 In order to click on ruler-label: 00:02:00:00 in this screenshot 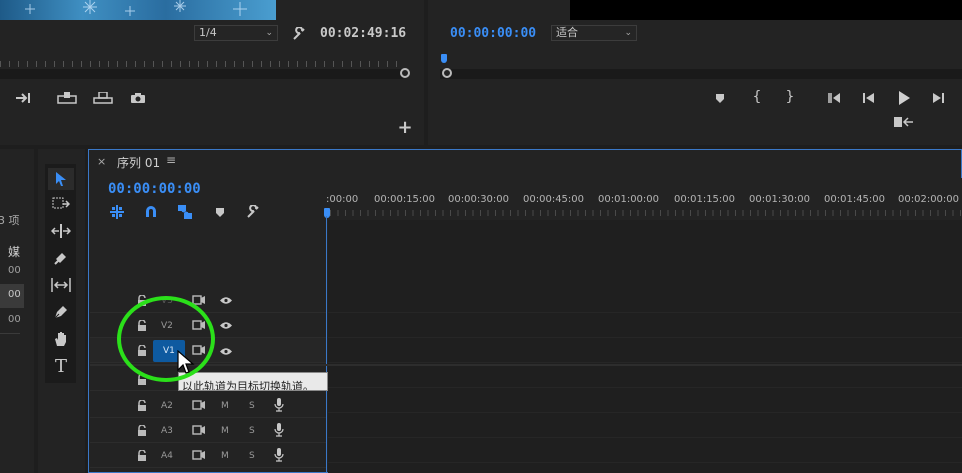, I will do `click(929, 199)`.